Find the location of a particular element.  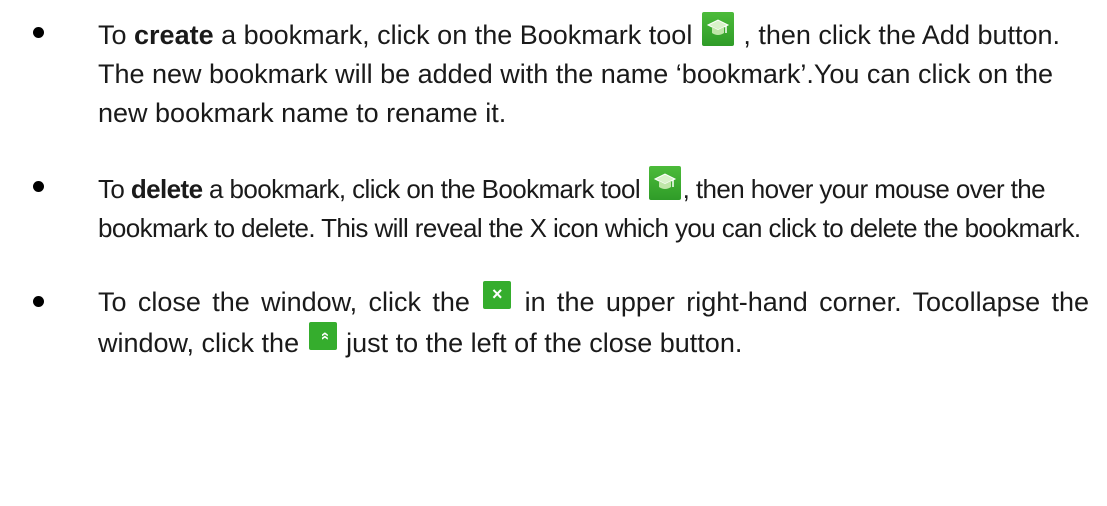

delete-keyword: delete is located at coordinates (166, 189).